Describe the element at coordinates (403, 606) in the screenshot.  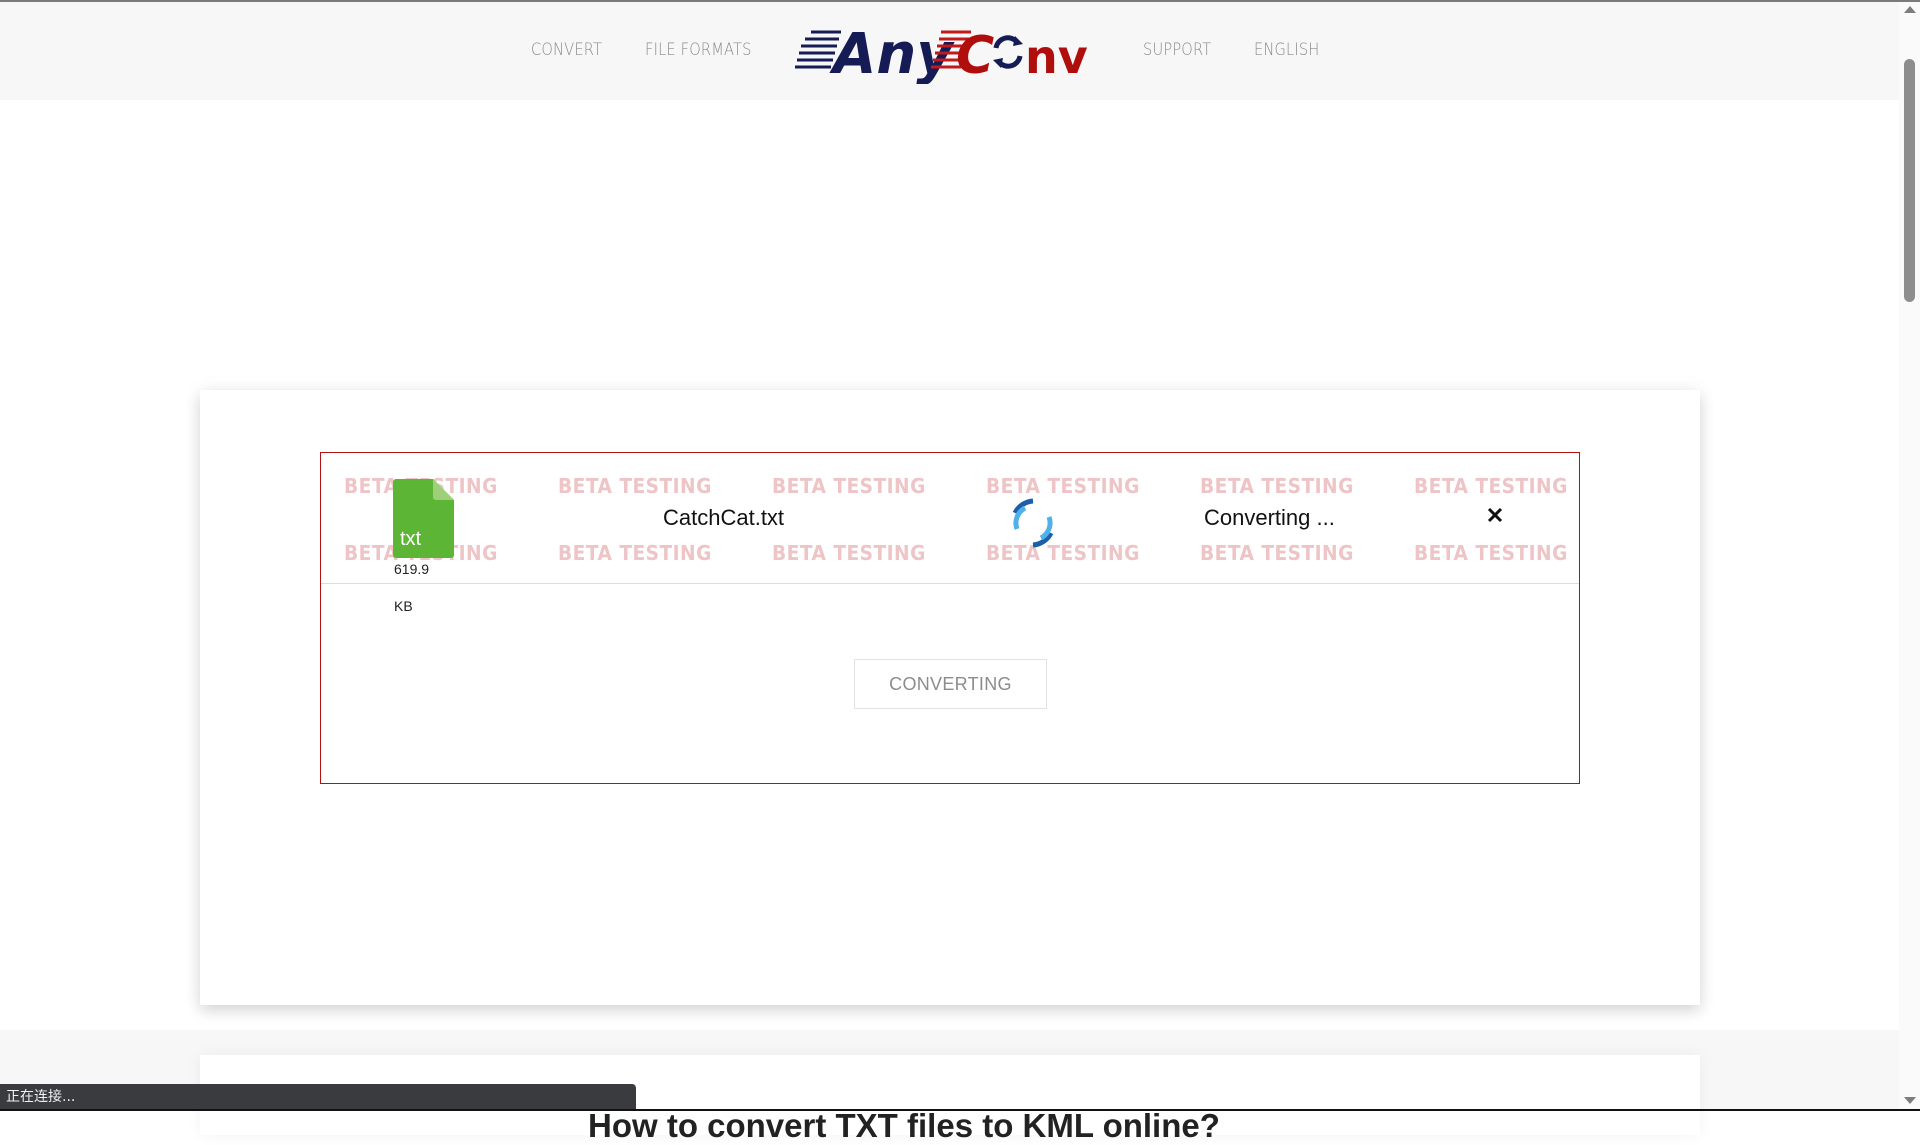
I see `file-size-unit: KB` at that location.